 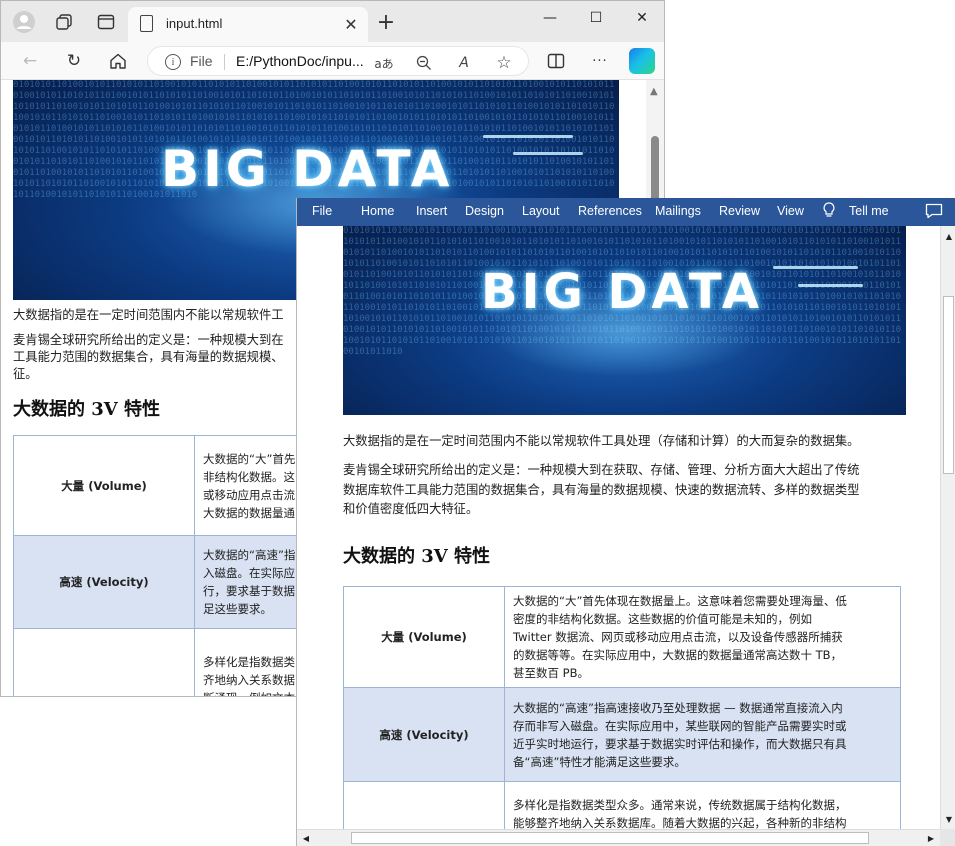 I want to click on cell-line: 近乎实时地运行，要求基于数据实时评估和操作，而大数据只有具, so click(x=680, y=743).